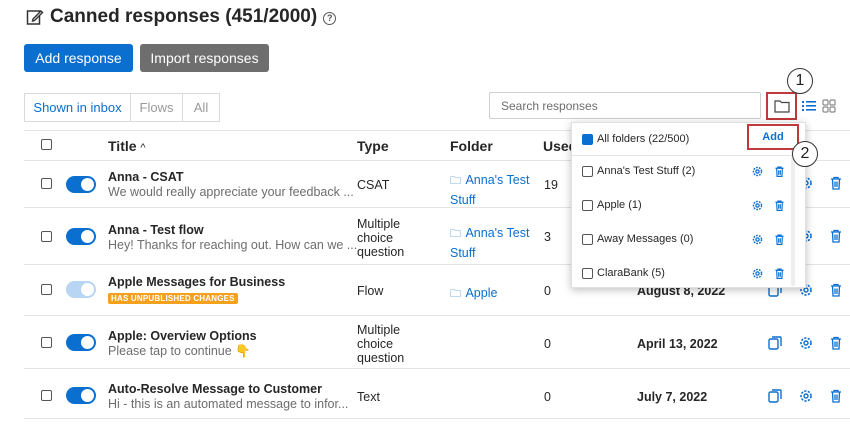 The width and height of the screenshot is (850, 425). I want to click on import-responses-button: Import responses, so click(204, 58).